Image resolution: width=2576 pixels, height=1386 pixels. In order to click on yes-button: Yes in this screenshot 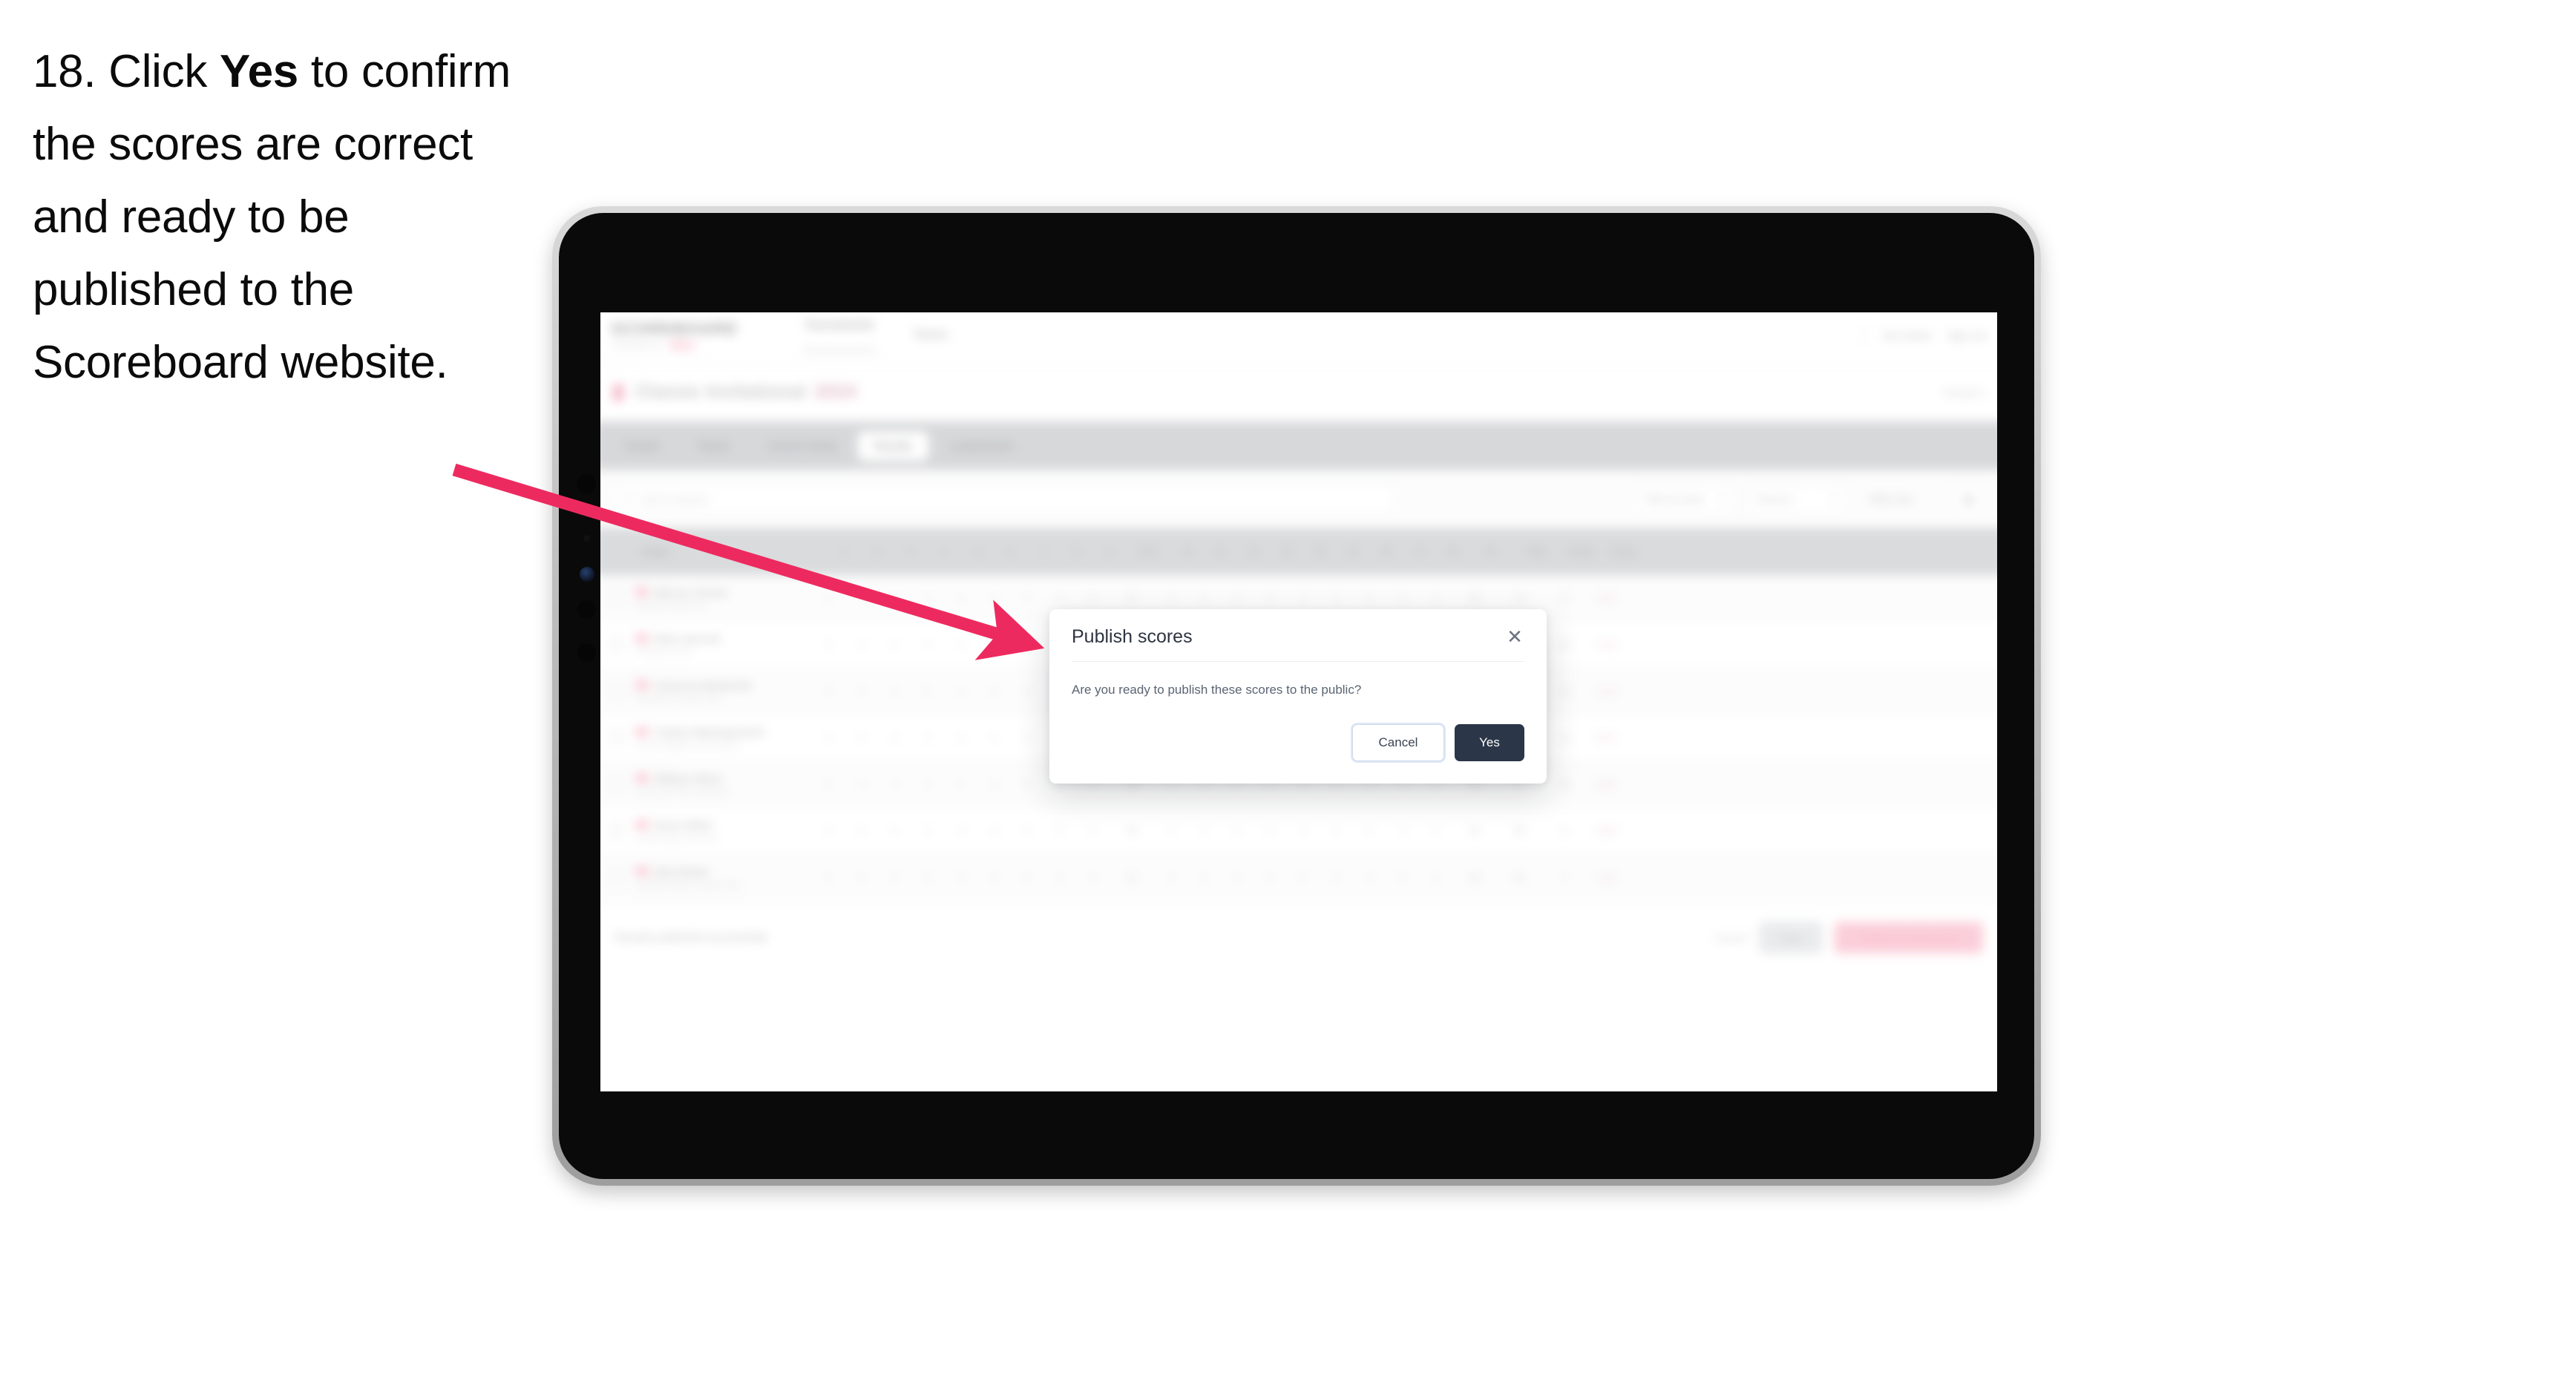, I will do `click(1489, 742)`.